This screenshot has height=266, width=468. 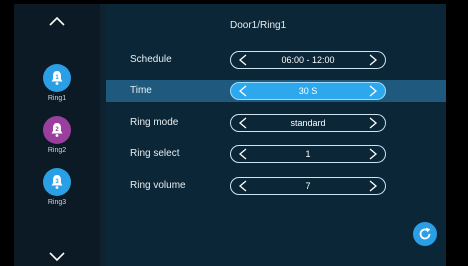 I want to click on setting-value: 7, so click(x=308, y=186).